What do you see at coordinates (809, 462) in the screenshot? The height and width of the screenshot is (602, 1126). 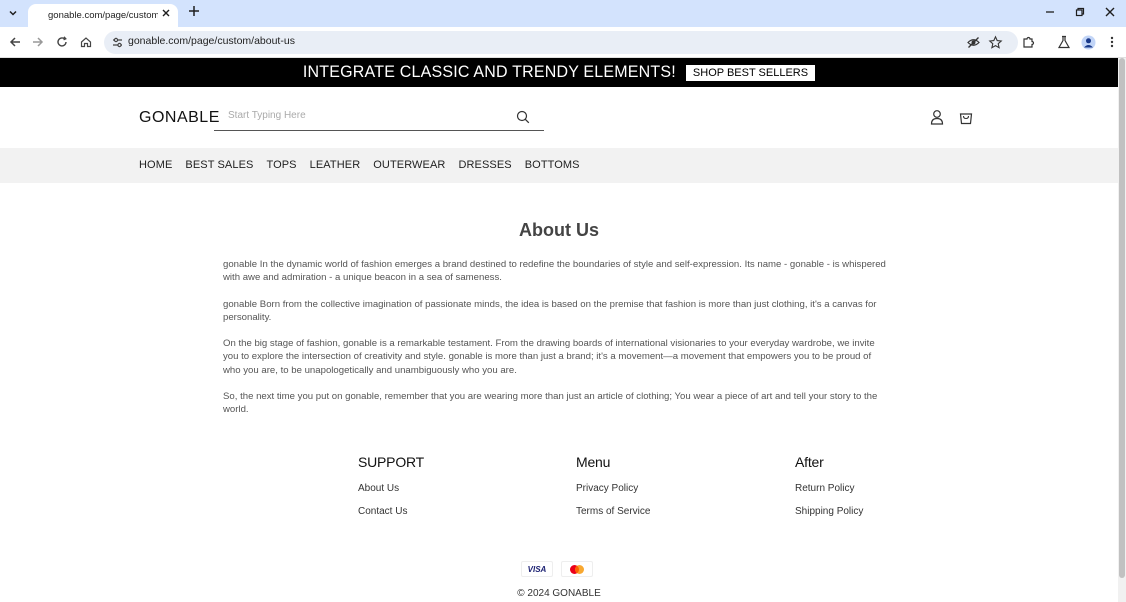 I see `footer-heading: After` at bounding box center [809, 462].